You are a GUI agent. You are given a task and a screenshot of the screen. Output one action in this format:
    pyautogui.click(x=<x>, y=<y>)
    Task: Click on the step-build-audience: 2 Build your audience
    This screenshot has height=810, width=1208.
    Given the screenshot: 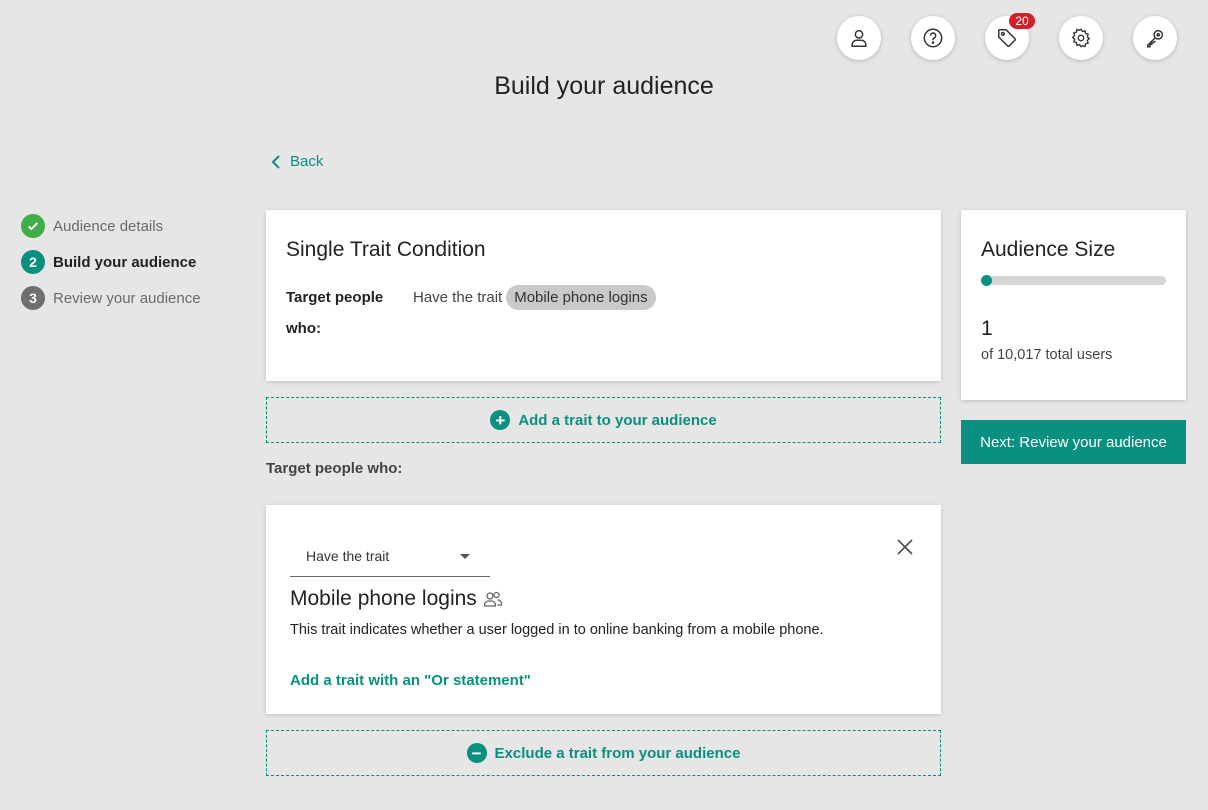 What is the action you would take?
    pyautogui.click(x=111, y=262)
    